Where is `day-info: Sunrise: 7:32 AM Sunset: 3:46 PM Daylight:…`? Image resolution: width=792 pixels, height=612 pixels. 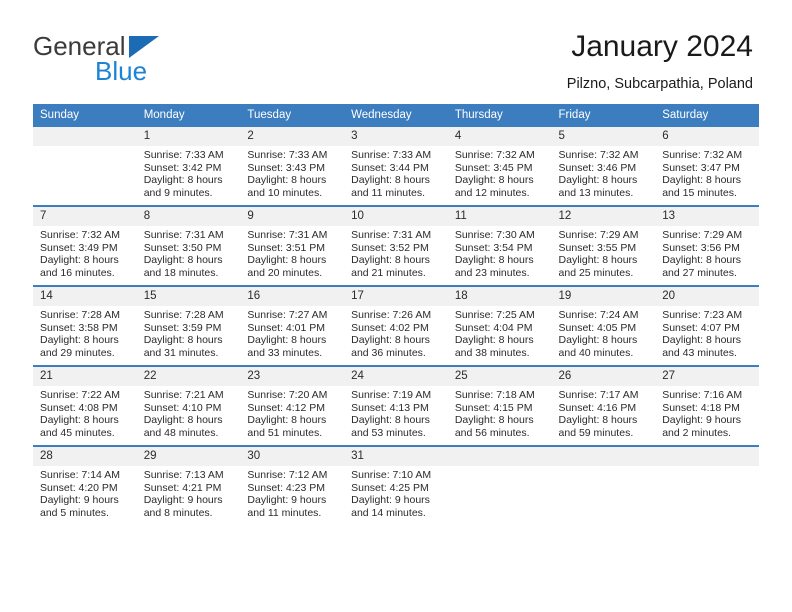 day-info: Sunrise: 7:32 AM Sunset: 3:46 PM Daylight:… is located at coordinates (604, 172).